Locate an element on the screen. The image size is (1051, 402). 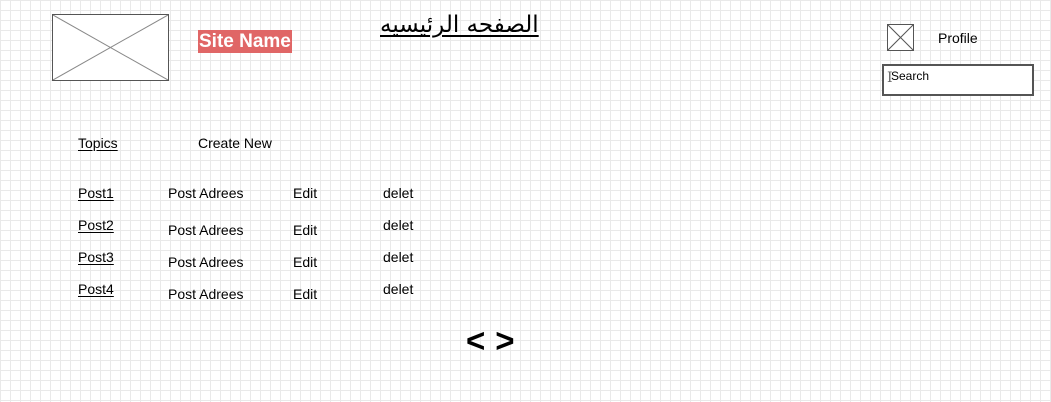
post-link: Post1 is located at coordinates (96, 193).